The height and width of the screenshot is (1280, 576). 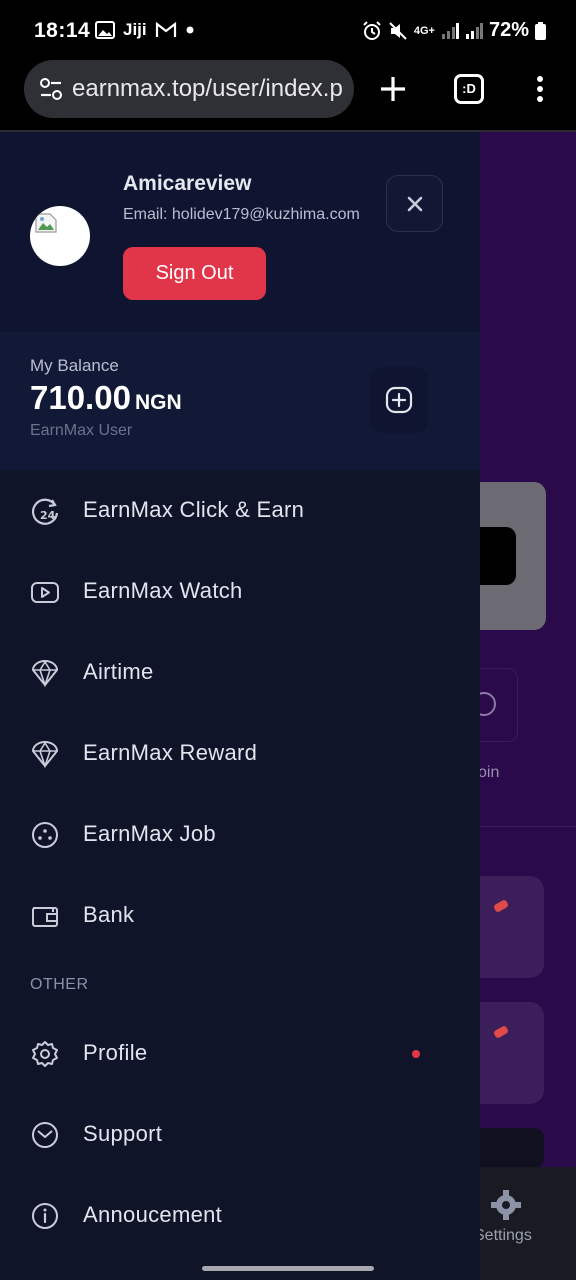 I want to click on menu-label: Support, so click(x=123, y=1133).